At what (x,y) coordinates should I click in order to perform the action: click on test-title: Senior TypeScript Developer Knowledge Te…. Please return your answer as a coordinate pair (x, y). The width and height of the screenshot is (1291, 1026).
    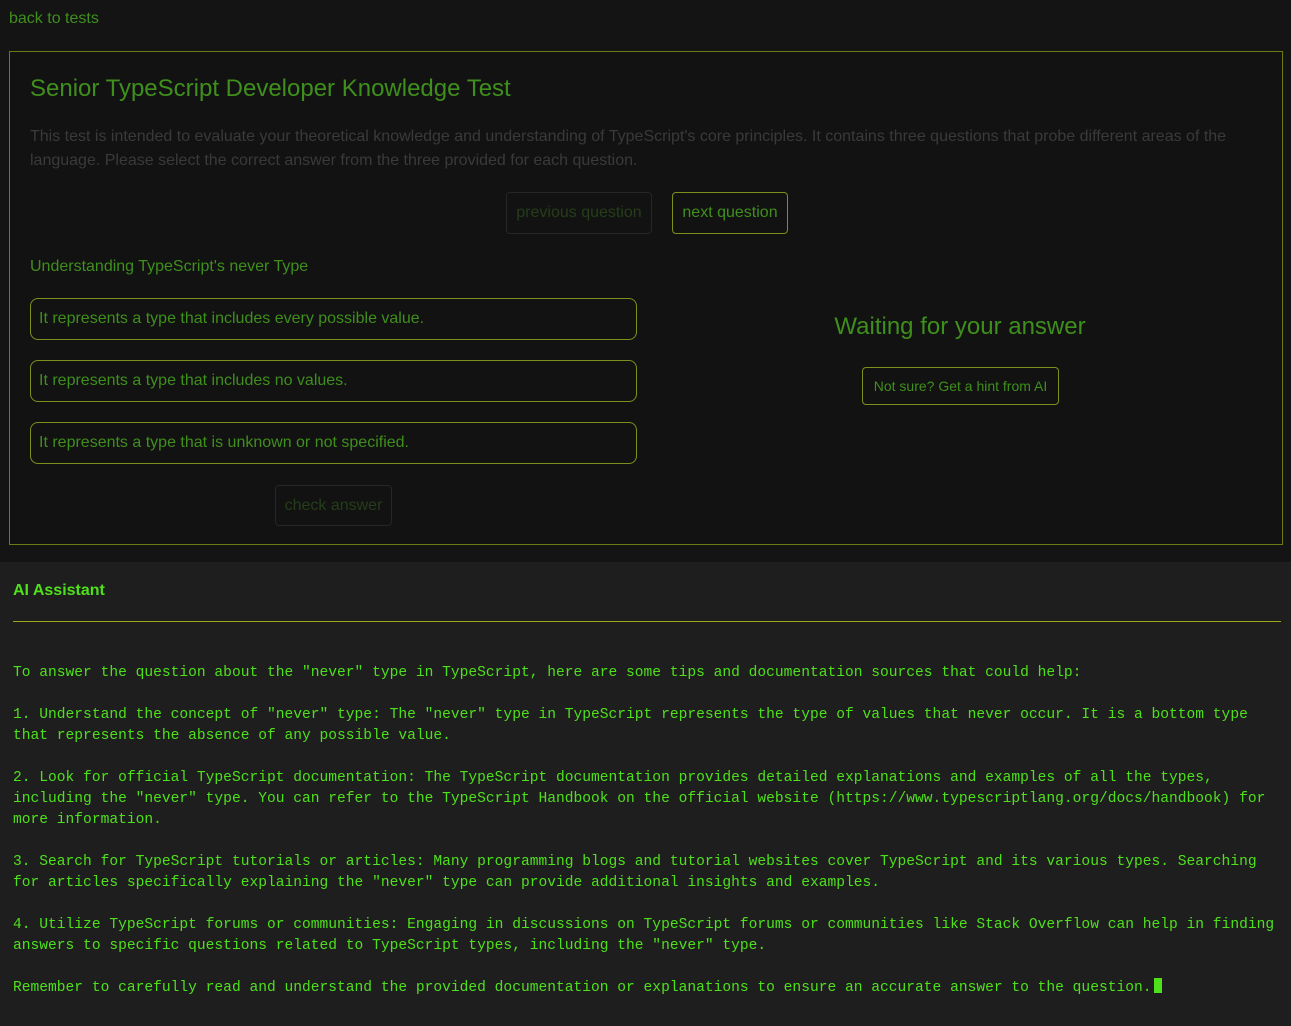
    Looking at the image, I should click on (270, 88).